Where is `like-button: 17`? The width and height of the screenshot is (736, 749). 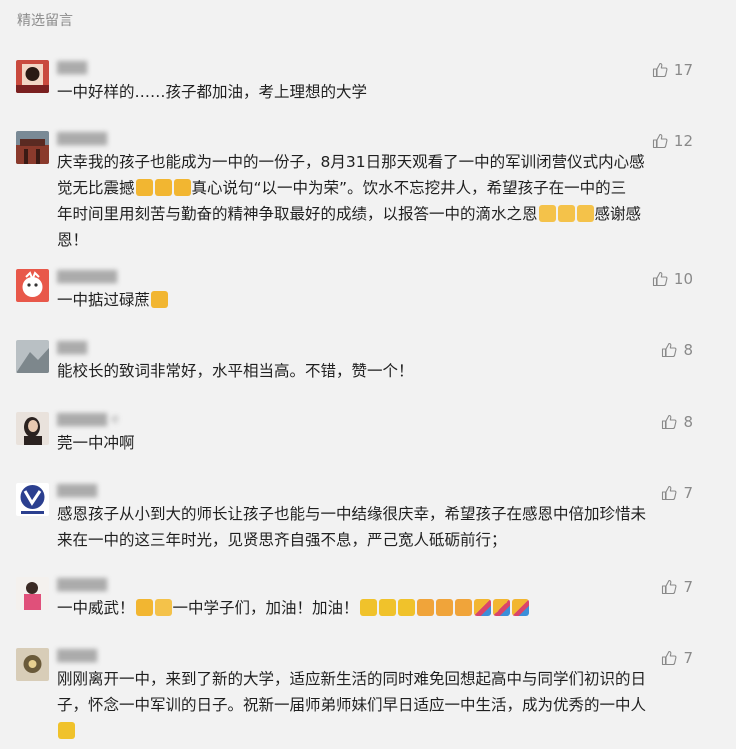
like-button: 17 is located at coordinates (672, 70).